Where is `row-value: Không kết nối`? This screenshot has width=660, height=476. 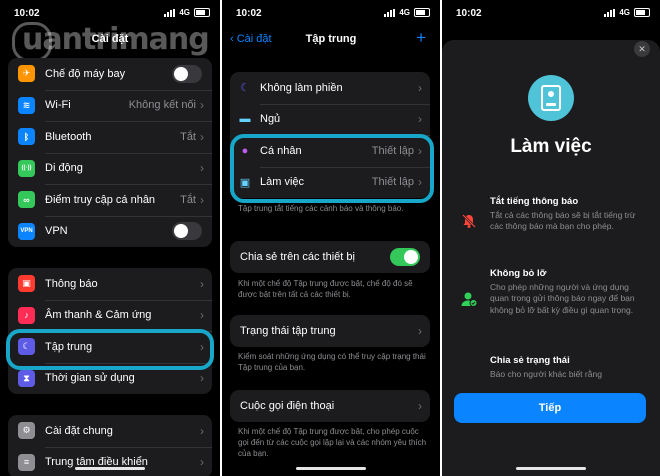 row-value: Không kết nối is located at coordinates (162, 105).